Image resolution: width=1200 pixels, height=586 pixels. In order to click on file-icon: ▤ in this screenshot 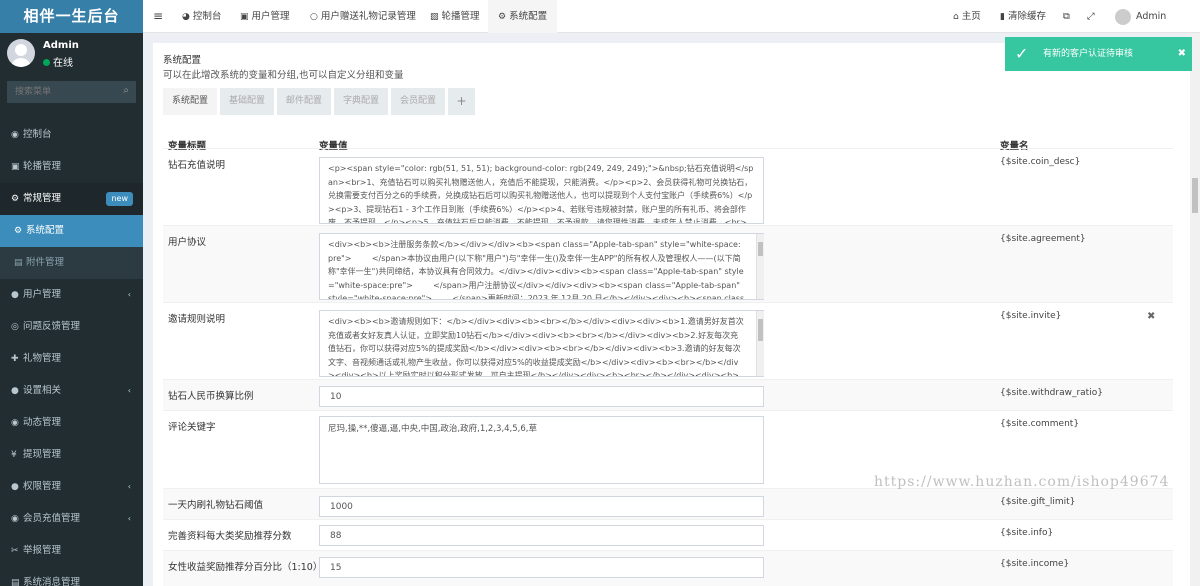, I will do `click(18, 263)`.